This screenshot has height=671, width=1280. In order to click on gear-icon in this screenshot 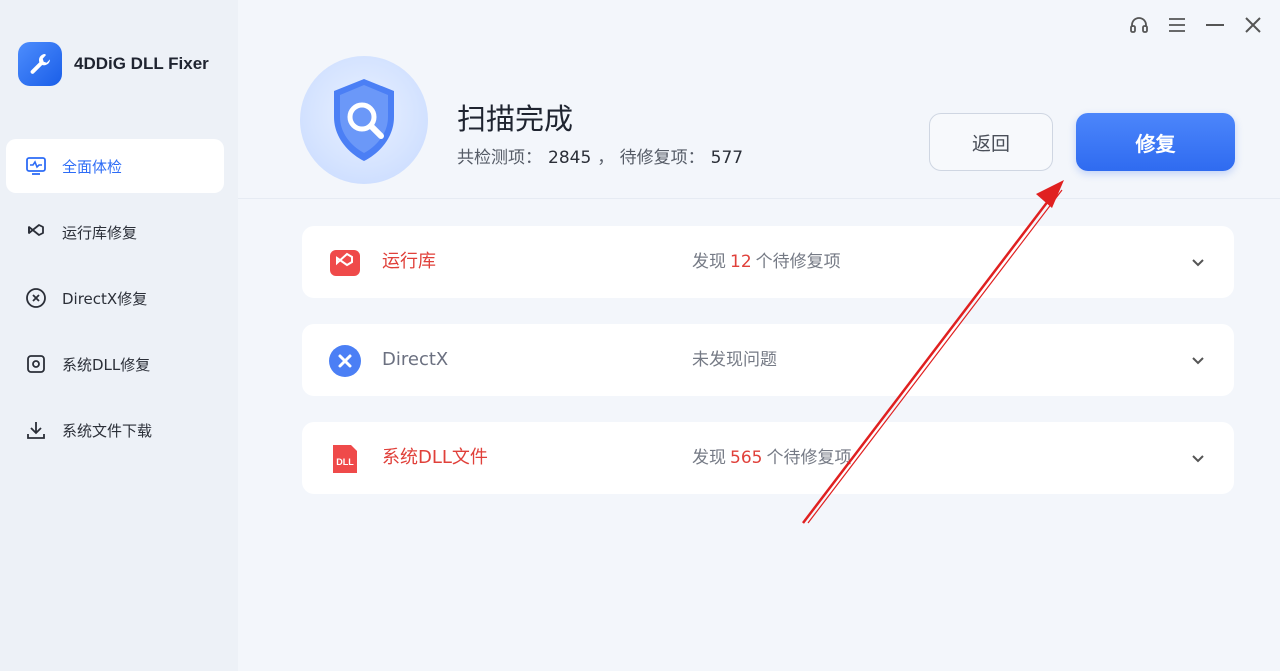, I will do `click(36, 364)`.